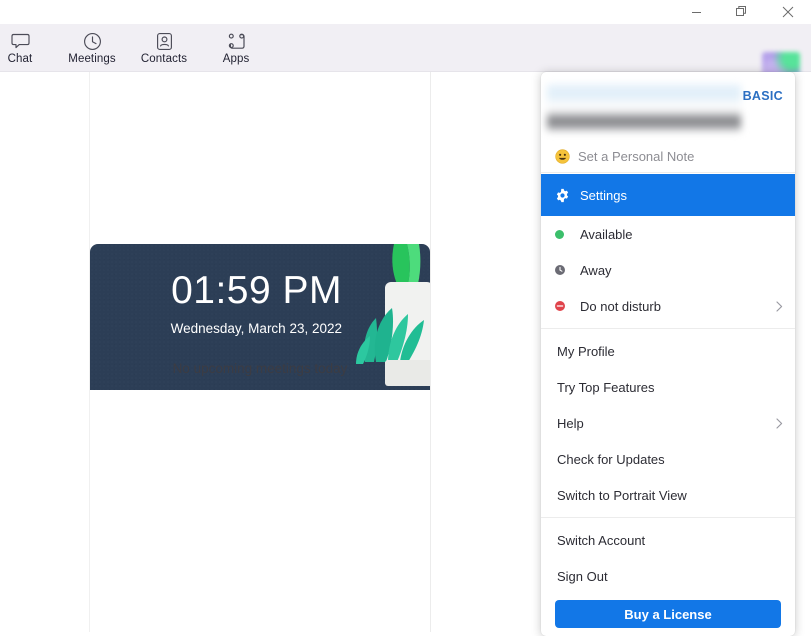 This screenshot has height=636, width=811. Describe the element at coordinates (92, 41) in the screenshot. I see `clock-icon` at that location.